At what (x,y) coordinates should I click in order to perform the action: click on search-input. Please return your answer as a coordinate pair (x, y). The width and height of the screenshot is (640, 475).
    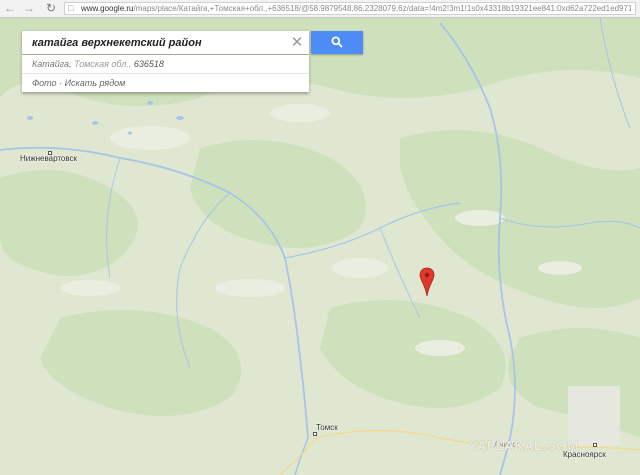
    Looking at the image, I should click on (157, 42).